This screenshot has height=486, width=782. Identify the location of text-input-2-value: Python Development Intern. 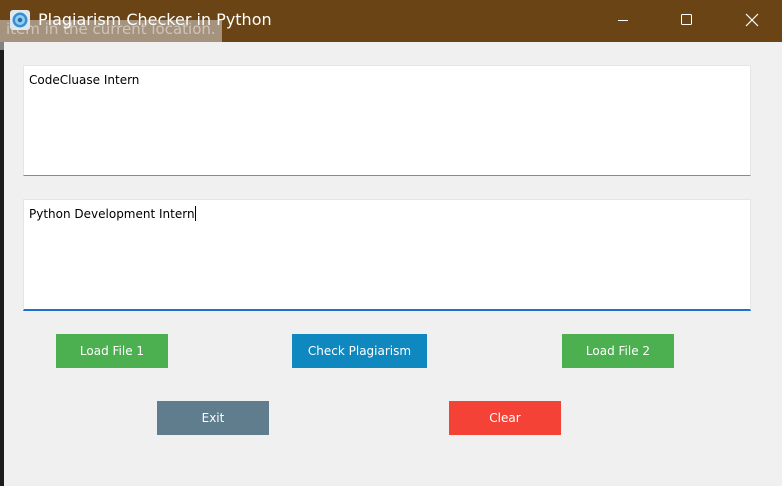
(112, 214).